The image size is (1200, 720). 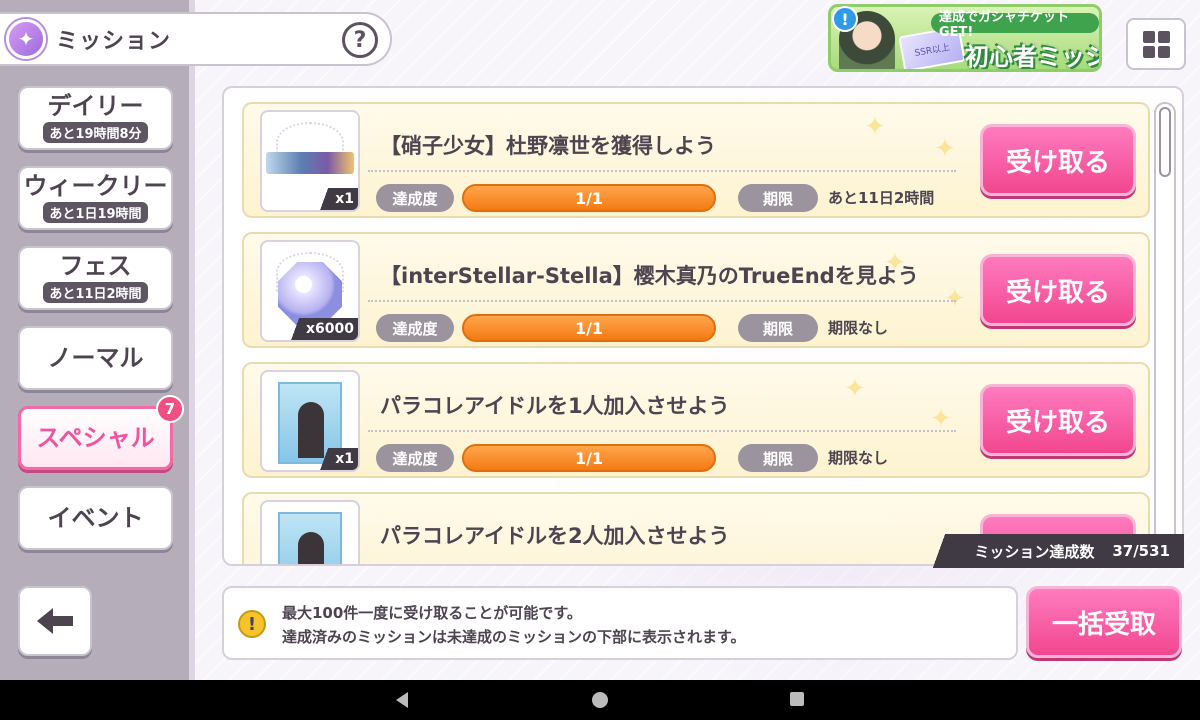 I want to click on idol-card-item-icon, so click(x=310, y=163).